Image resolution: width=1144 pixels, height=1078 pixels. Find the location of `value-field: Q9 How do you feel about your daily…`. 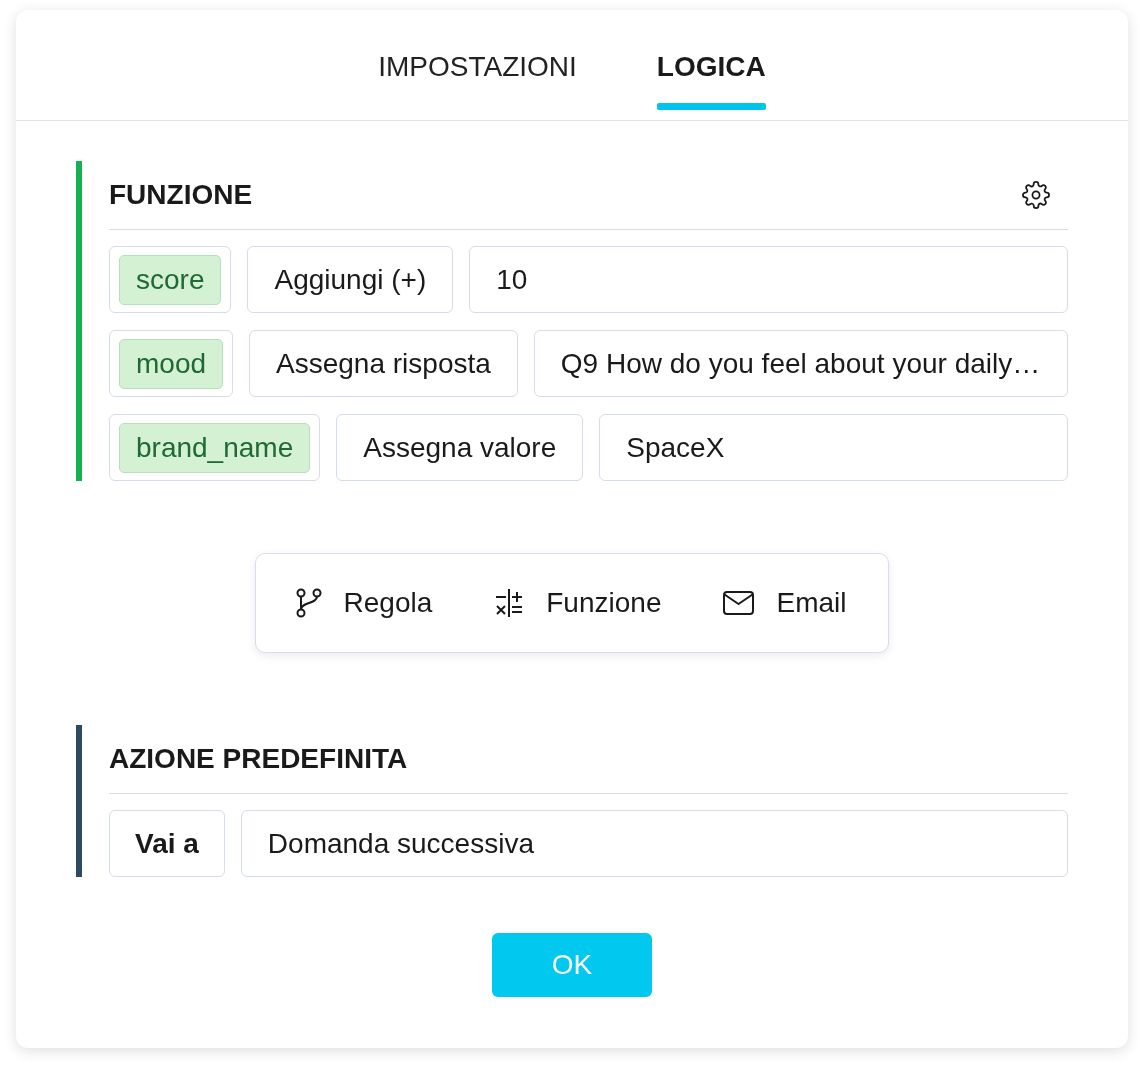

value-field: Q9 How do you feel about your daily… is located at coordinates (800, 363).